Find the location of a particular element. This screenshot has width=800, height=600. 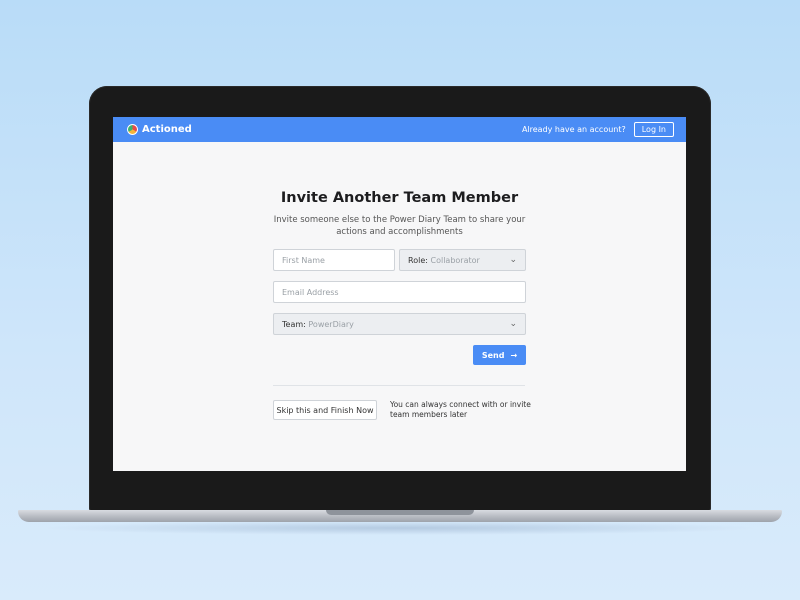

laptop-notch is located at coordinates (400, 512).